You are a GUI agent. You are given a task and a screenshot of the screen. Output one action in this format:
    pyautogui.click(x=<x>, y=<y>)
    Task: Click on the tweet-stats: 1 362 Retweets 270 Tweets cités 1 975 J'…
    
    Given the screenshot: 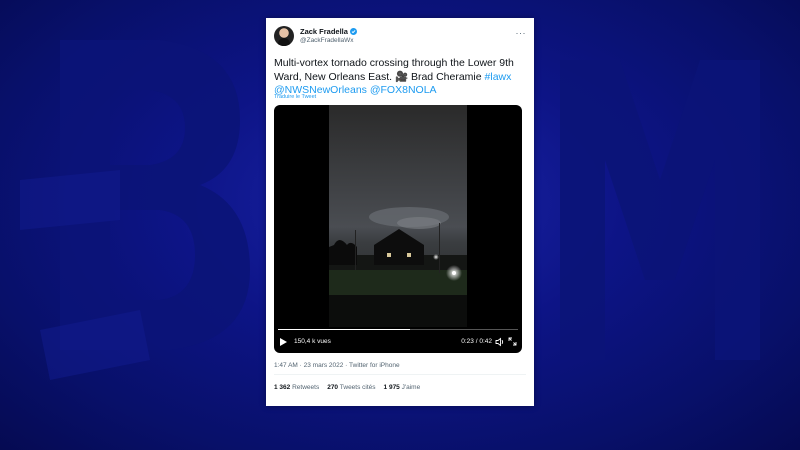 What is the action you would take?
    pyautogui.click(x=347, y=387)
    